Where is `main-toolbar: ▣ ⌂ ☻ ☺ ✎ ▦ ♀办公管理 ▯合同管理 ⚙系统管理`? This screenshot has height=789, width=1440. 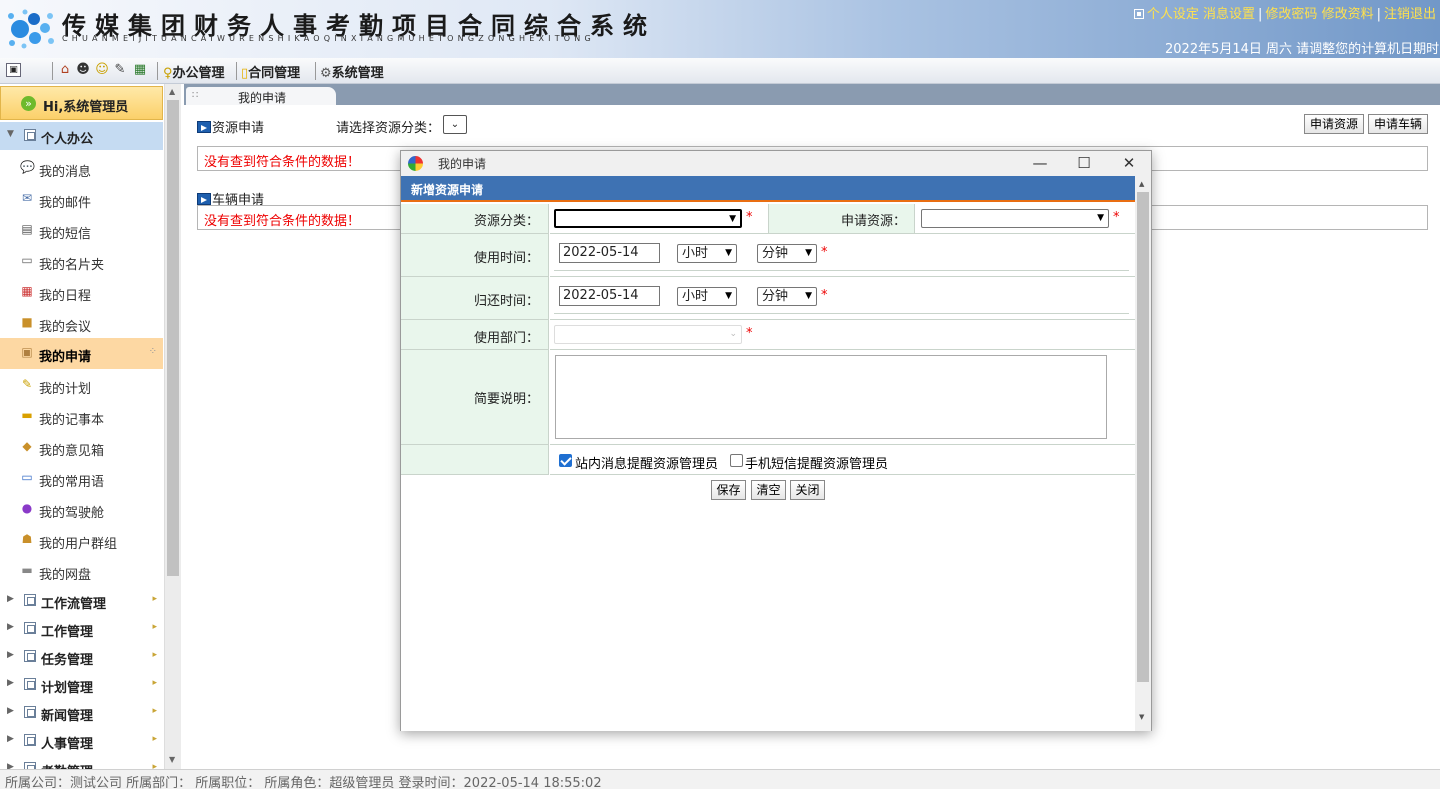 main-toolbar: ▣ ⌂ ☻ ☺ ✎ ▦ ♀办公管理 ▯合同管理 ⚙系统管理 is located at coordinates (720, 71).